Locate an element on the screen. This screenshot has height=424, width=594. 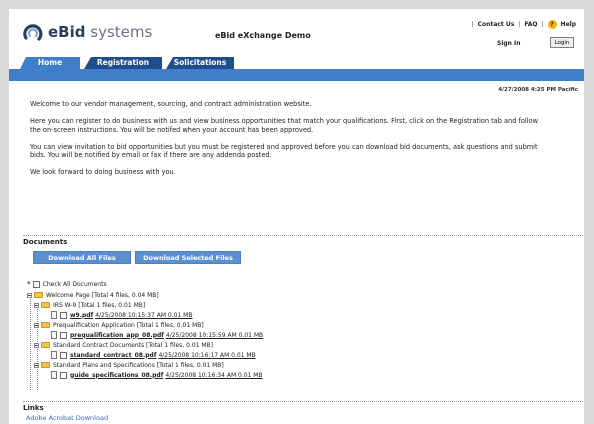
logo-text: eBid systems is located at coordinates (100, 32).